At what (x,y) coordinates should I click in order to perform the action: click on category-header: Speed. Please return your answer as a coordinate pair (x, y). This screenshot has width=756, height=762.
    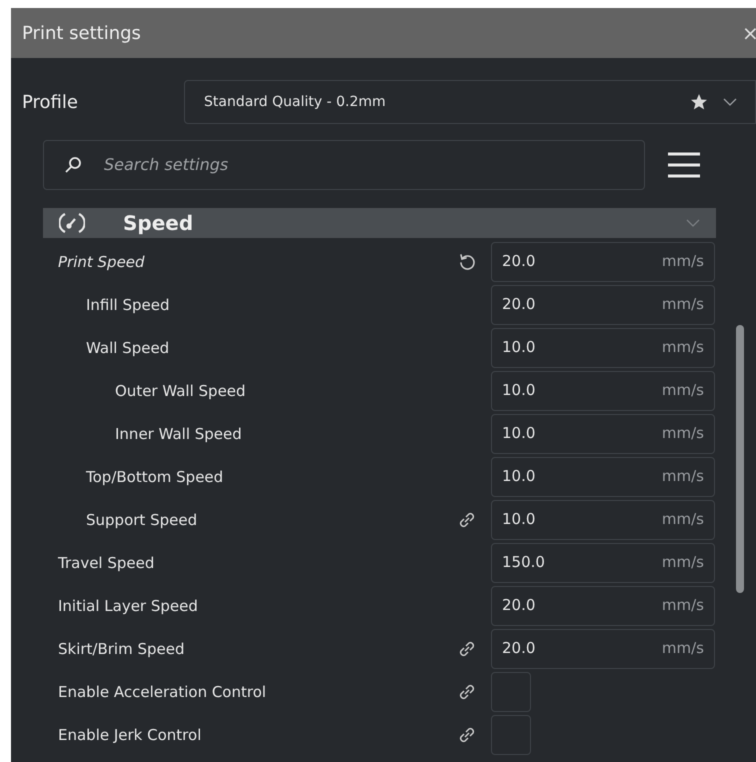
    Looking at the image, I should click on (379, 223).